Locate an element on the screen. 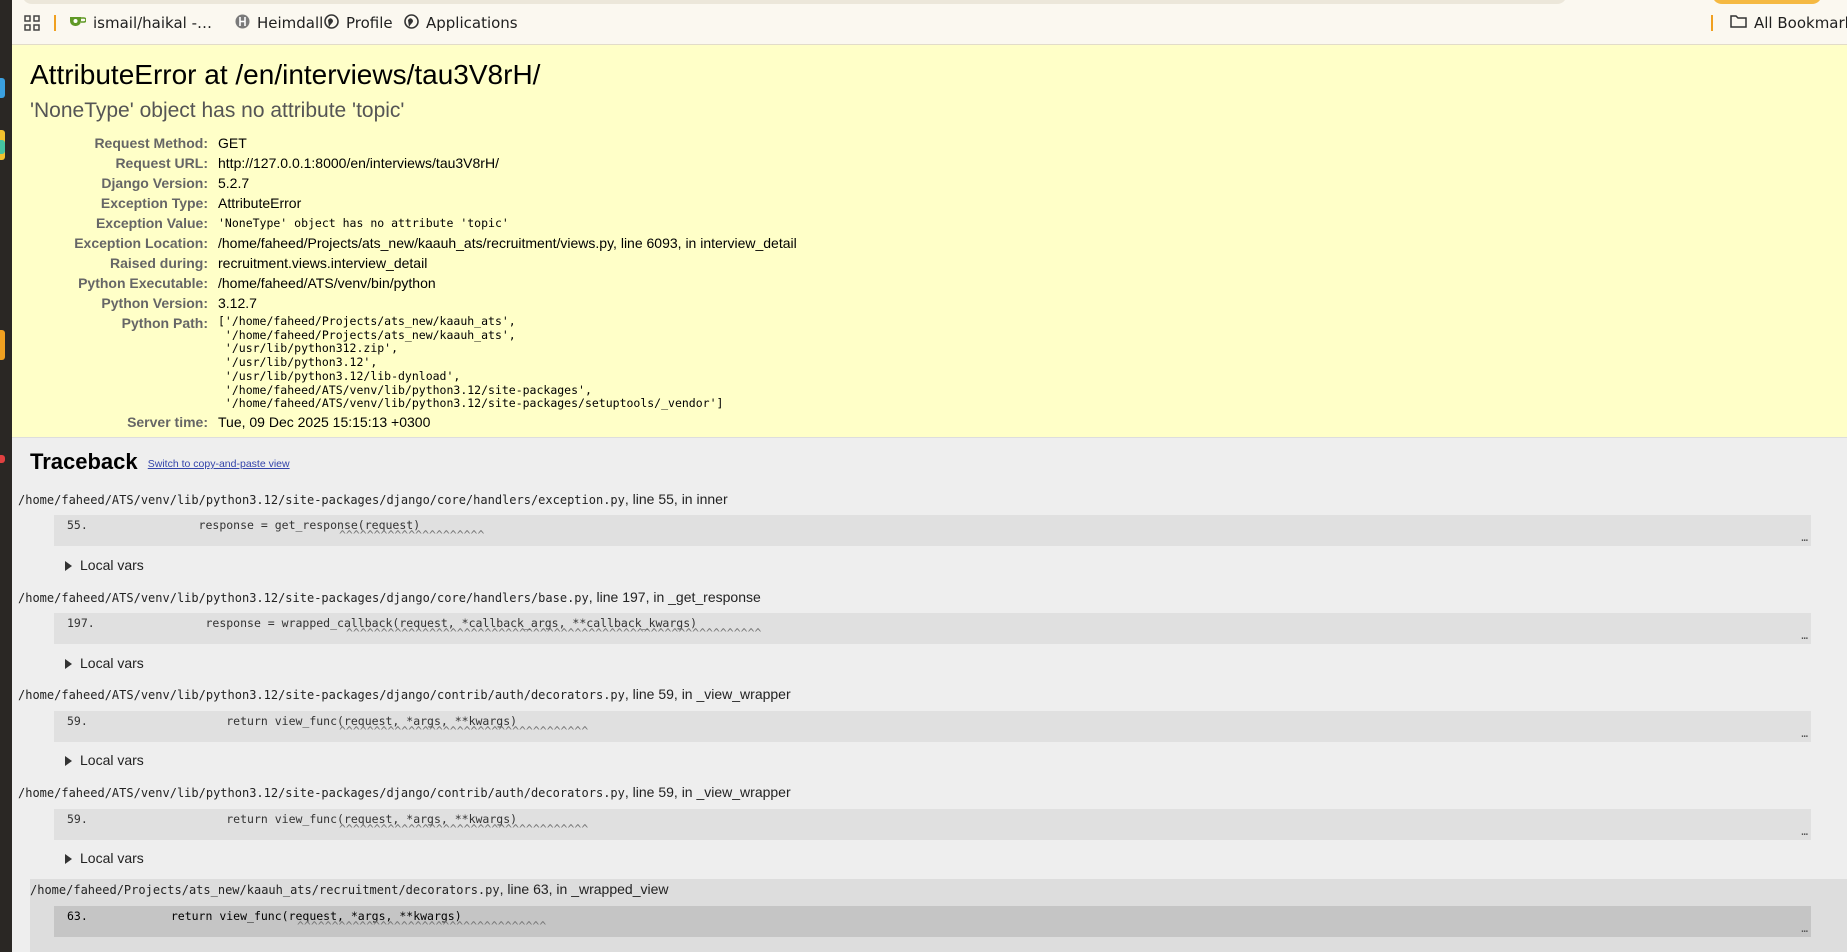 The width and height of the screenshot is (1847, 952). meta-row: Exception Type: AttributeError is located at coordinates (414, 204).